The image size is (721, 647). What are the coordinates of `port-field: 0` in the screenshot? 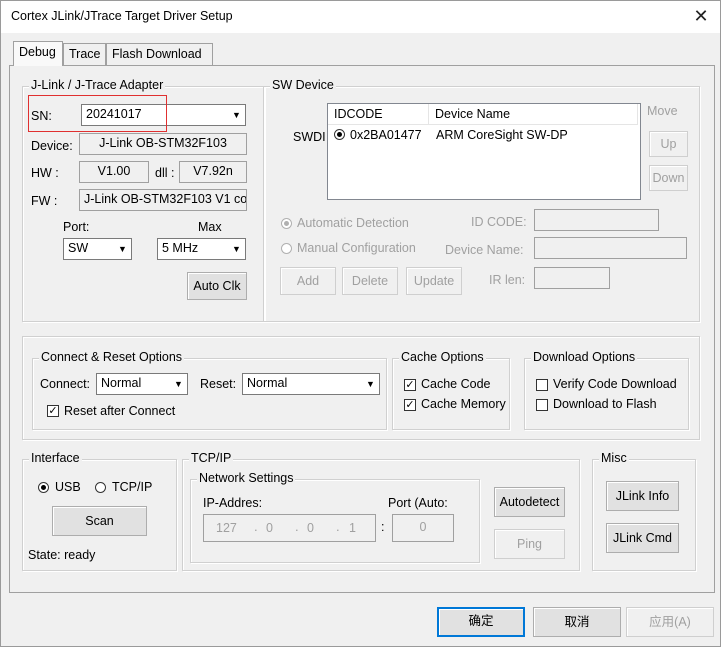 It's located at (423, 528).